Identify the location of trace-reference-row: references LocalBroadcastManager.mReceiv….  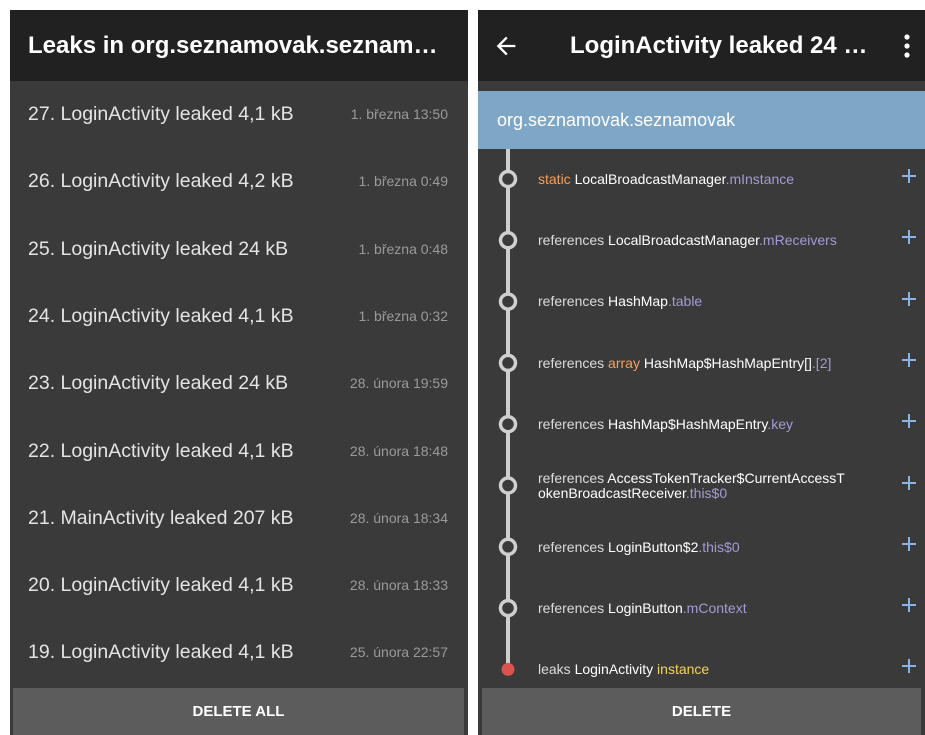
(701, 240).